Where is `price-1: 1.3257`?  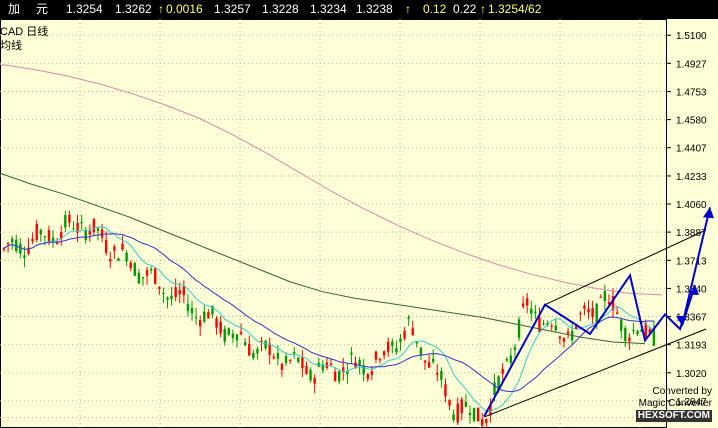 price-1: 1.3257 is located at coordinates (232, 9).